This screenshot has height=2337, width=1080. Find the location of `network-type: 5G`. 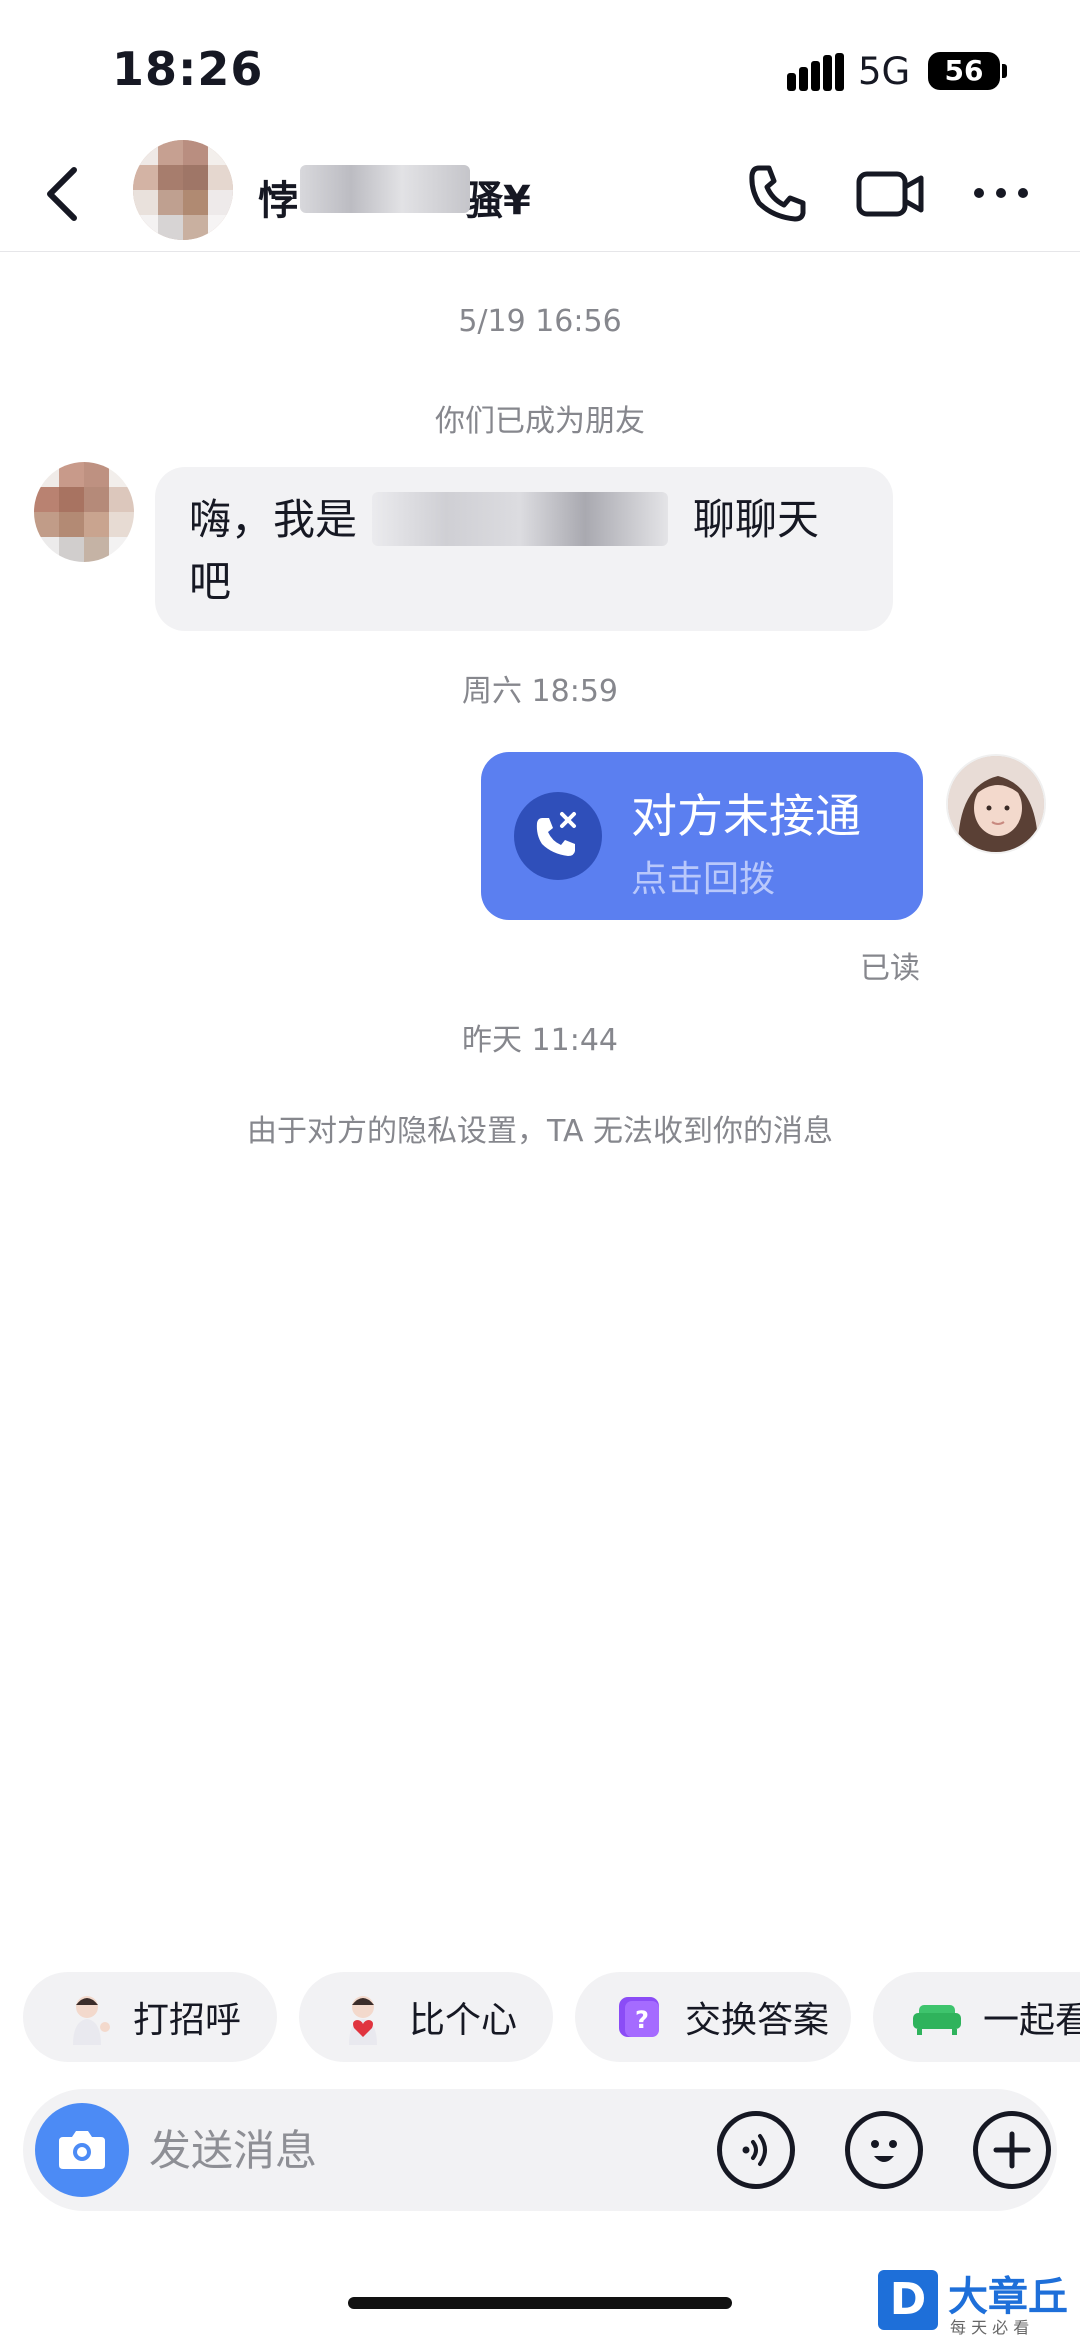

network-type: 5G is located at coordinates (884, 71).